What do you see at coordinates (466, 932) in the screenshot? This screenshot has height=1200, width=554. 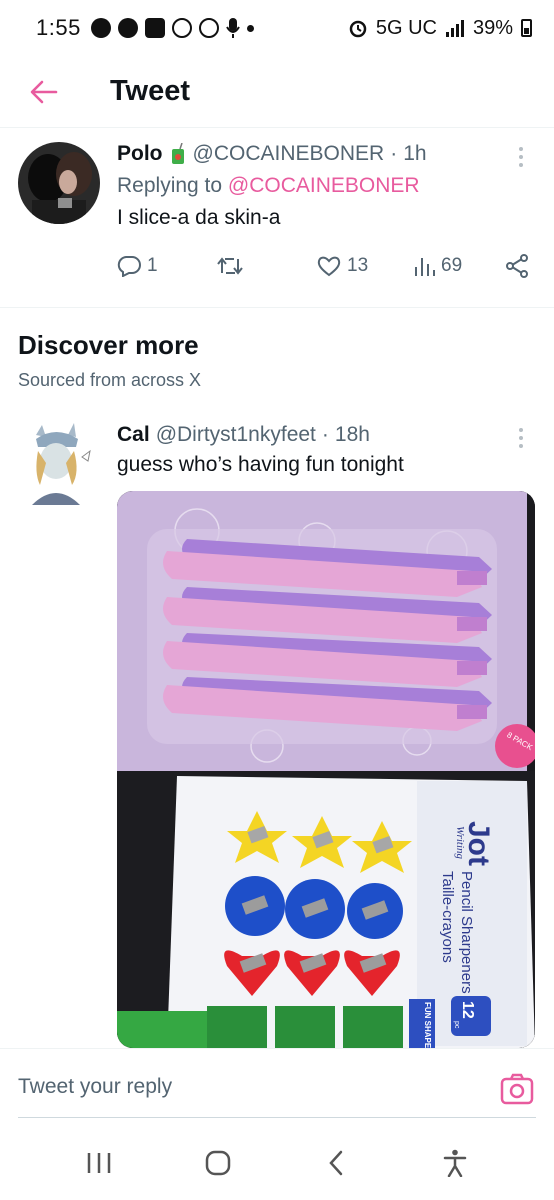 I see `product-title-en: Pencil Sharpeners` at bounding box center [466, 932].